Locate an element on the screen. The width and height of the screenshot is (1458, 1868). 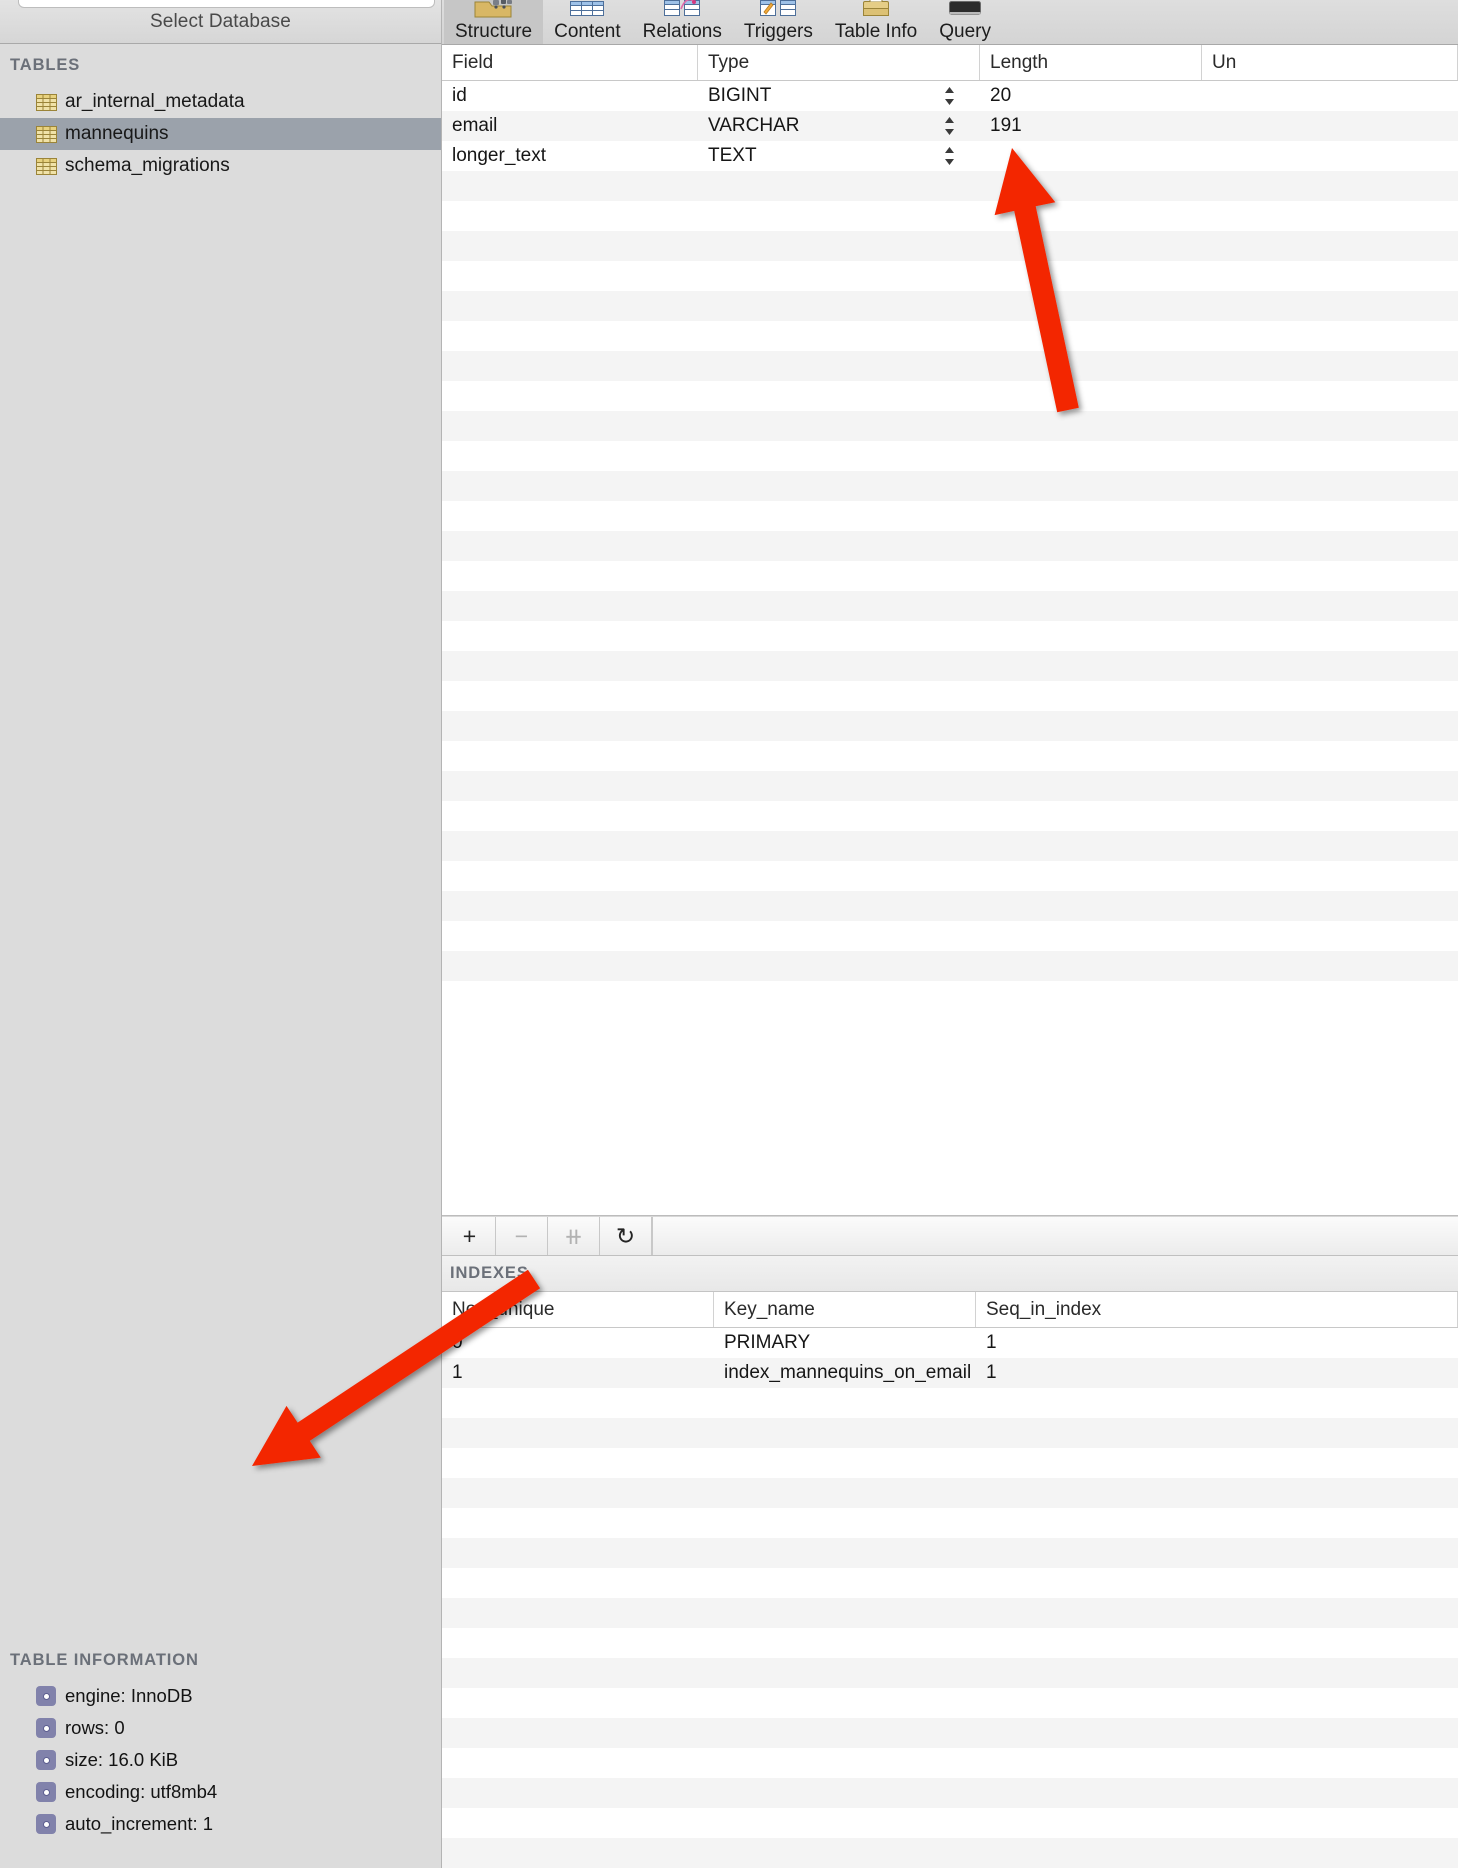
column-header-non-unique: Non_unique is located at coordinates (578, 1309).